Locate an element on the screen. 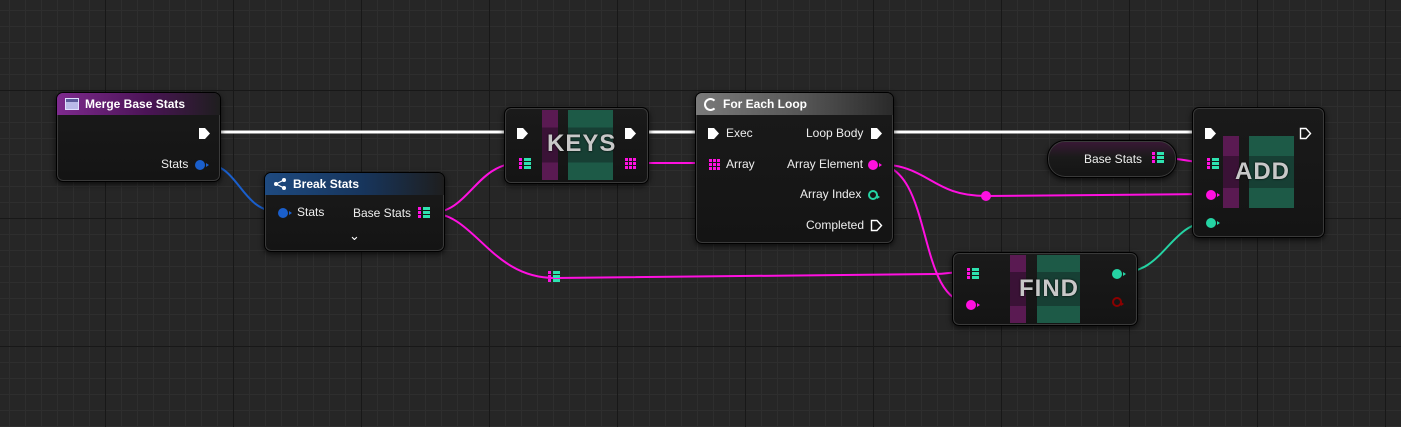 Image resolution: width=1401 pixels, height=427 pixels. pin-label-completed: Completed is located at coordinates (835, 225).